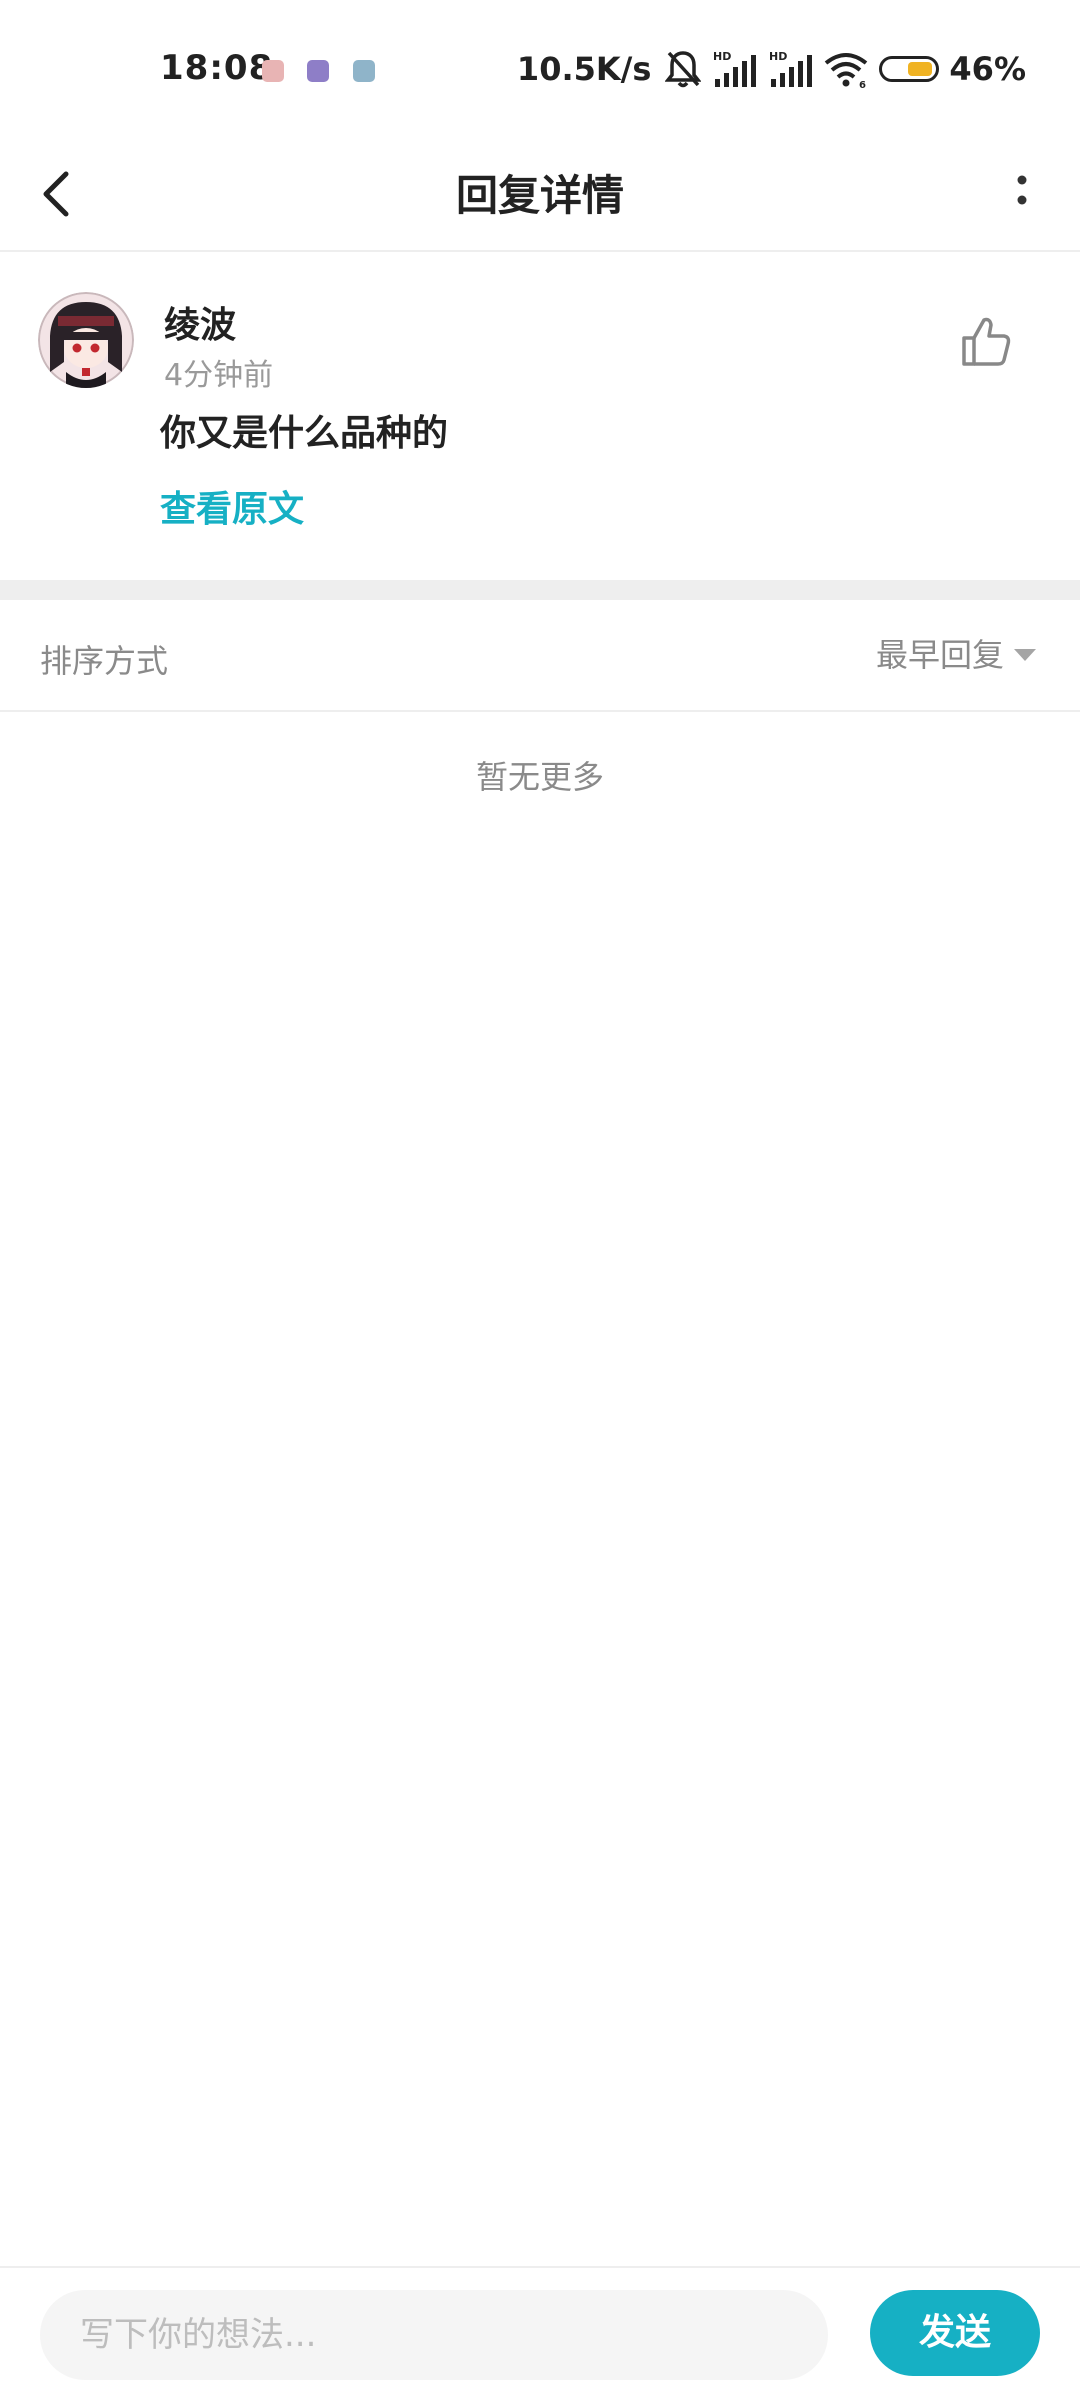 Image resolution: width=1080 pixels, height=2400 pixels. Describe the element at coordinates (846, 71) in the screenshot. I see `wifi-icon: 6` at that location.